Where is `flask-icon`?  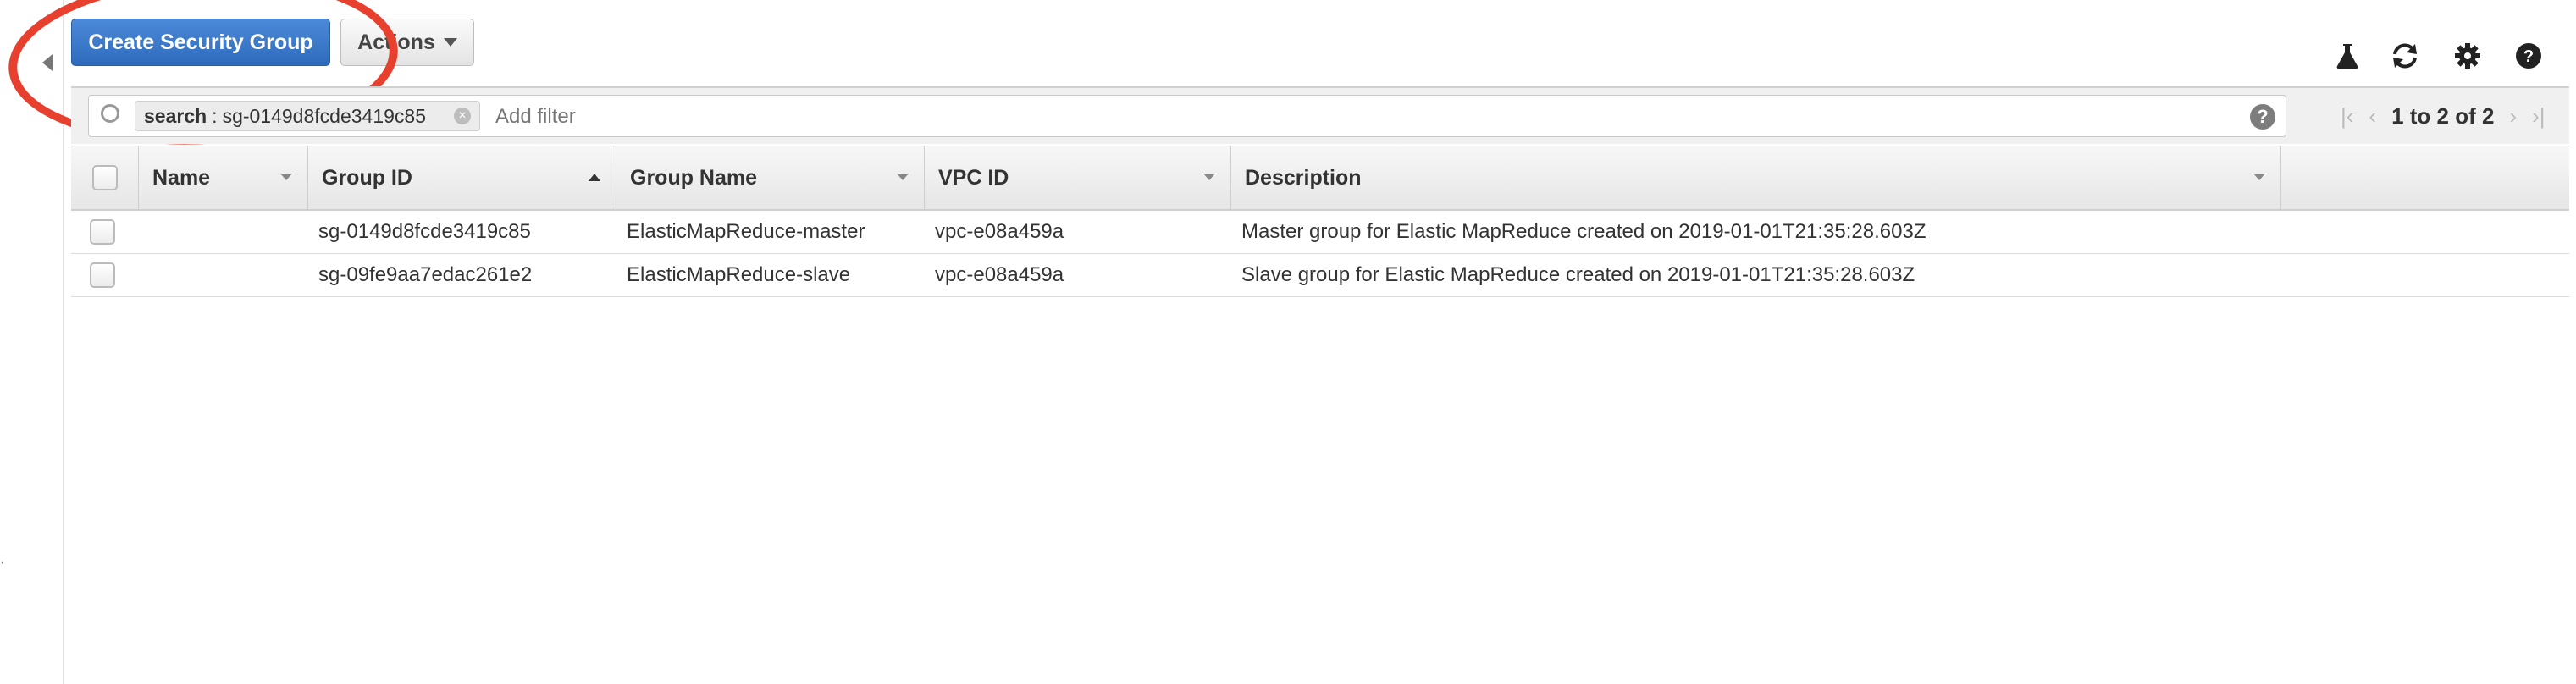
flask-icon is located at coordinates (2347, 56).